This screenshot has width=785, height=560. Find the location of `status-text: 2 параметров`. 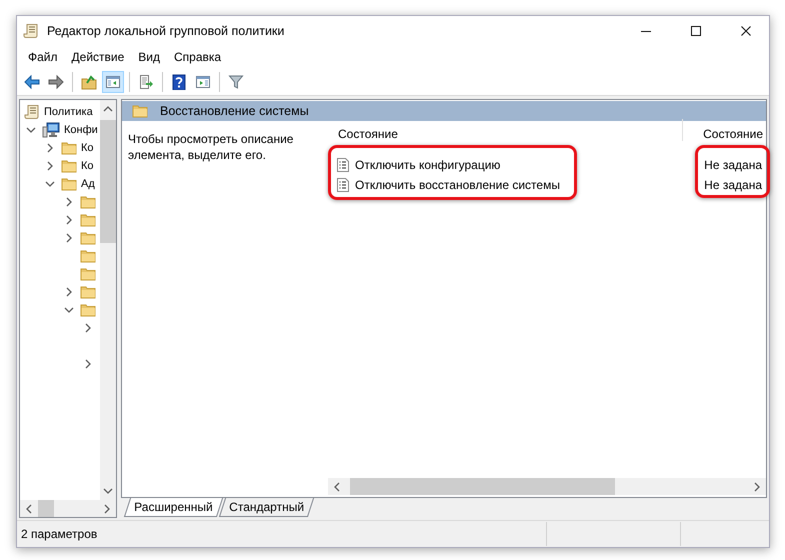

status-text: 2 параметров is located at coordinates (59, 534).